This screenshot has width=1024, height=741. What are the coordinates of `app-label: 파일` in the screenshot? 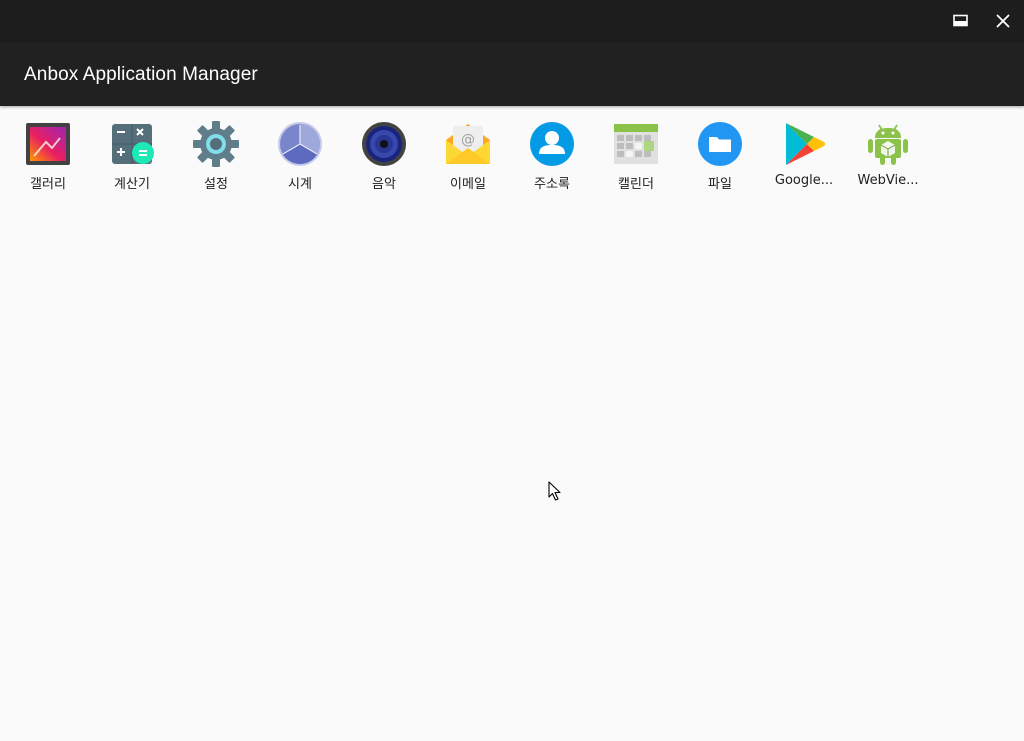 It's located at (720, 184).